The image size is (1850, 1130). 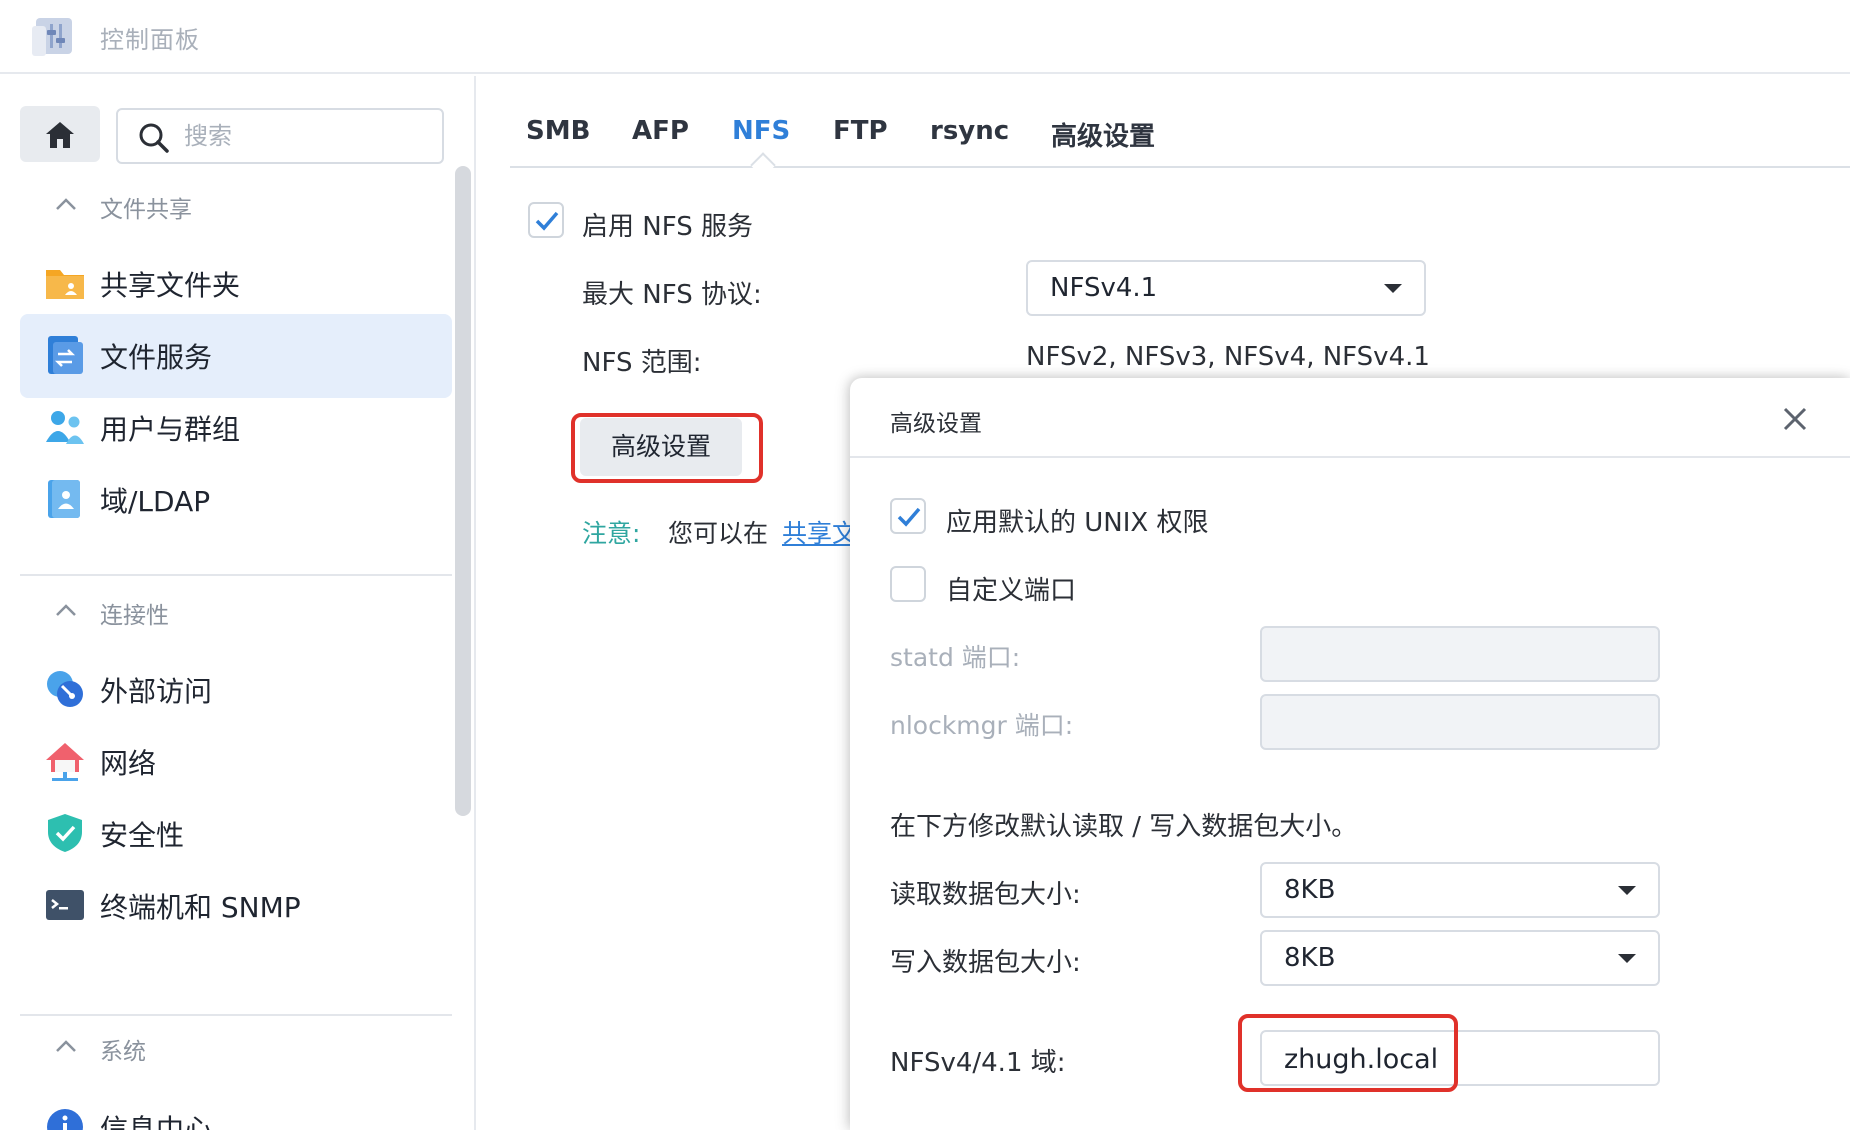 I want to click on tab-afp: AFP, so click(x=660, y=131).